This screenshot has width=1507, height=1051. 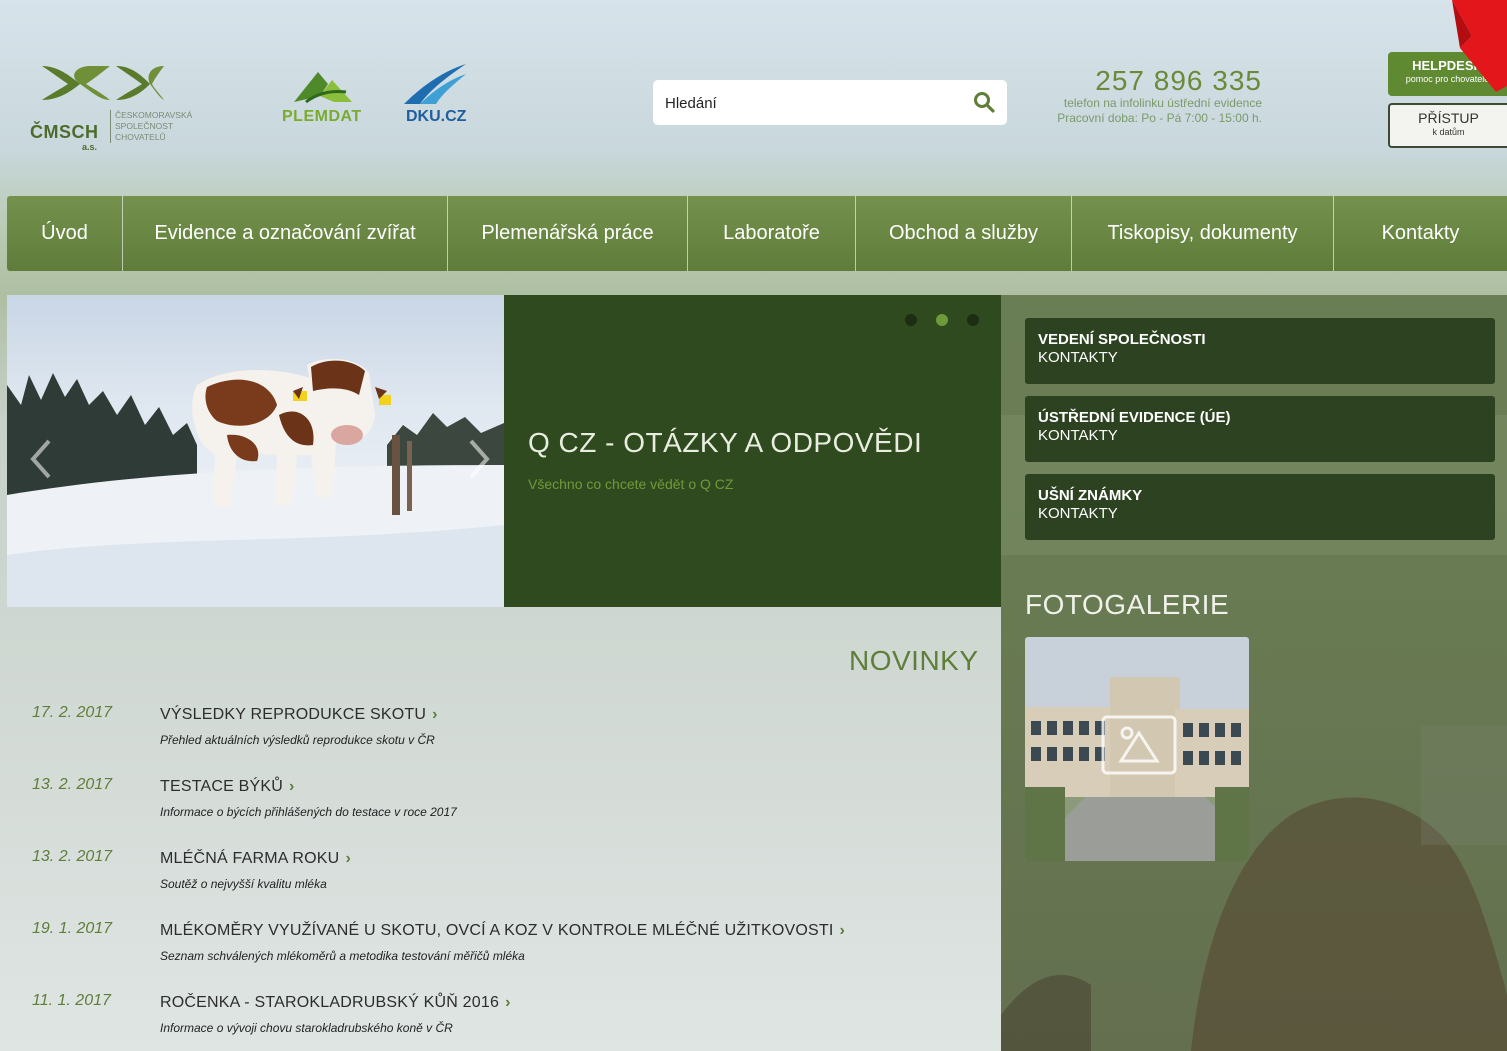 What do you see at coordinates (330, 1002) in the screenshot?
I see `news-title-text: ROČENKA - STAROKLADRUBSKÝ KŮŇ 2016` at bounding box center [330, 1002].